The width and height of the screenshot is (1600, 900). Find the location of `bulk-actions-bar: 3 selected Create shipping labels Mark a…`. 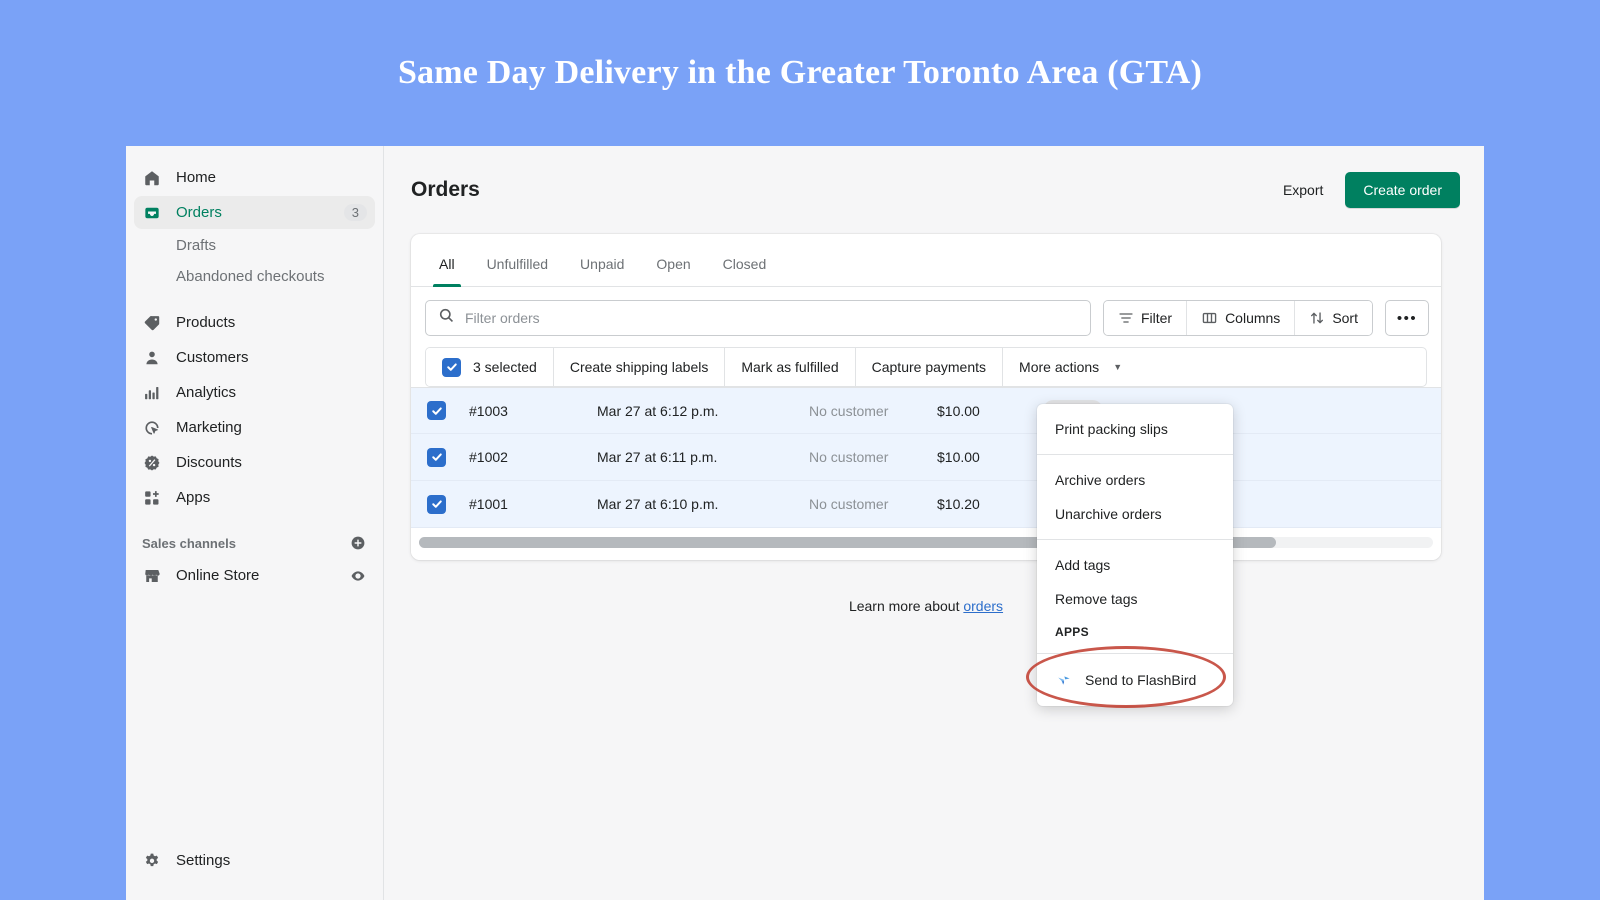

bulk-actions-bar: 3 selected Create shipping labels Mark a… is located at coordinates (926, 367).